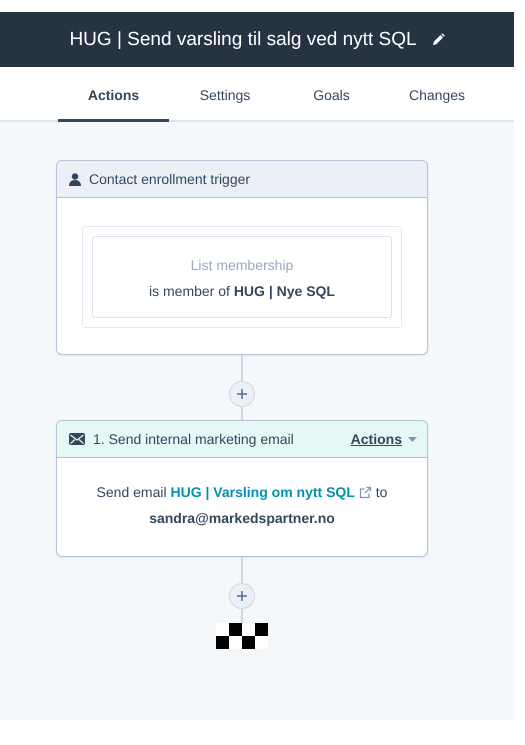 The image size is (525, 745). What do you see at coordinates (383, 439) in the screenshot?
I see `actions-menu: Actions` at bounding box center [383, 439].